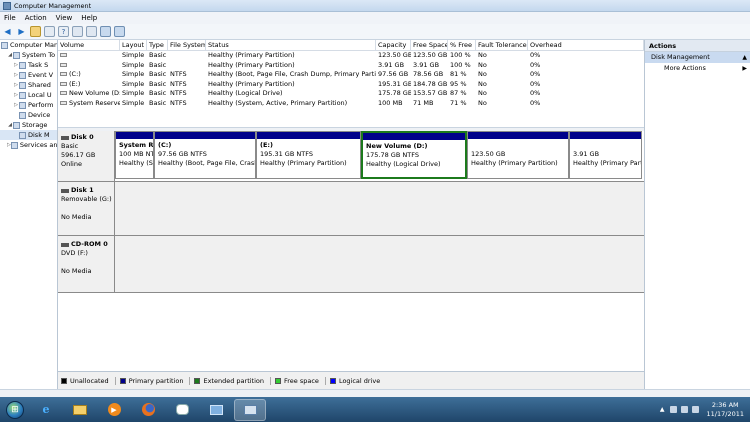 The image size is (750, 422). Describe the element at coordinates (7, 31) in the screenshot. I see `back-arrow-icon: ◀` at that location.